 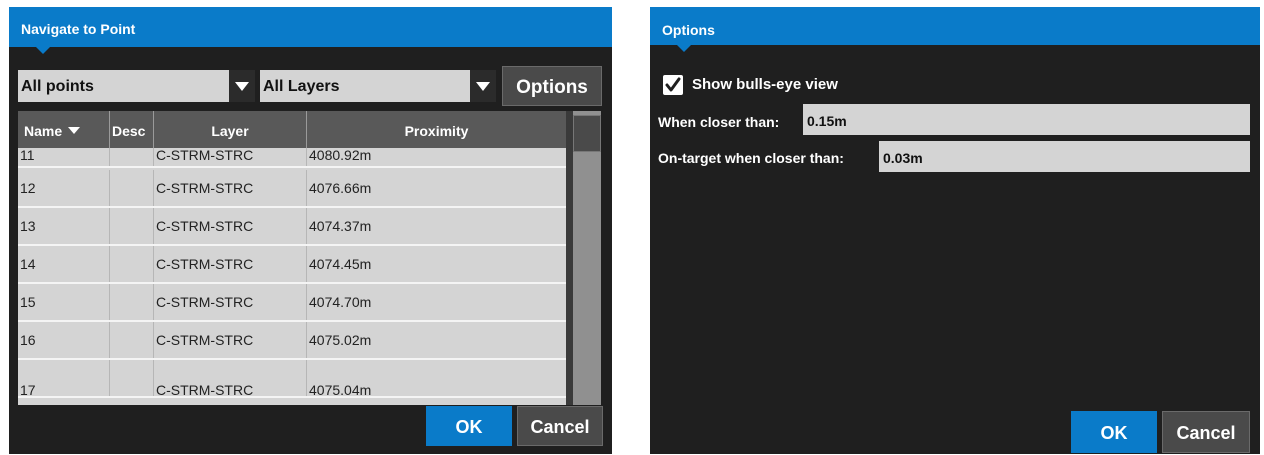 I want to click on table-scrollbar-thumb, so click(x=587, y=133).